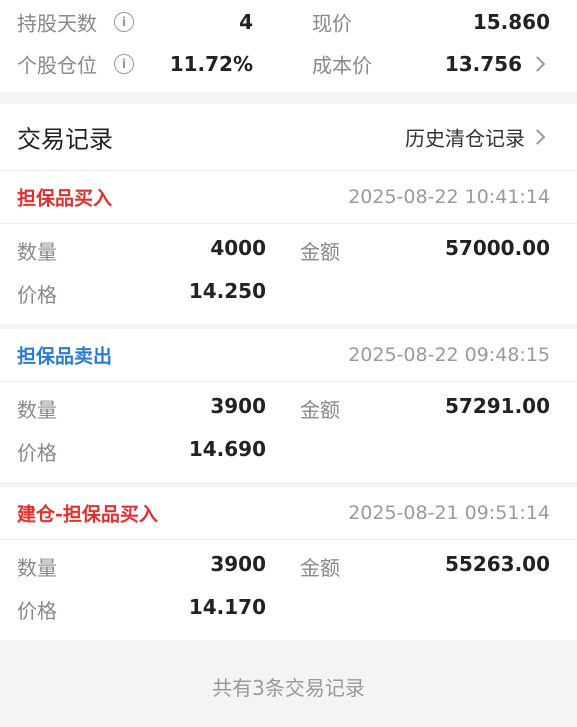 The width and height of the screenshot is (577, 727). What do you see at coordinates (342, 65) in the screenshot?
I see `cost-price-label: 成本价` at bounding box center [342, 65].